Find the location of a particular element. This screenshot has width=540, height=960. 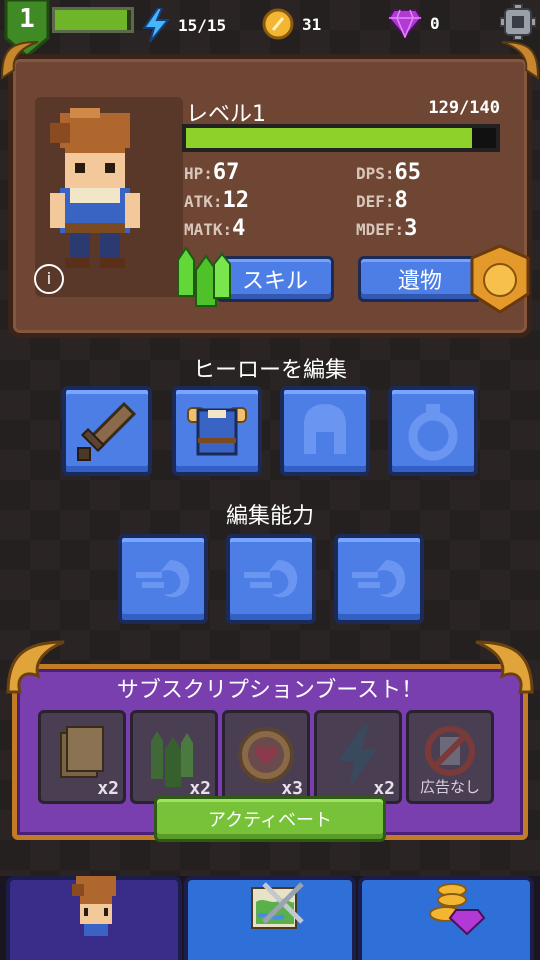

energy-value: 15/15 is located at coordinates (202, 25).